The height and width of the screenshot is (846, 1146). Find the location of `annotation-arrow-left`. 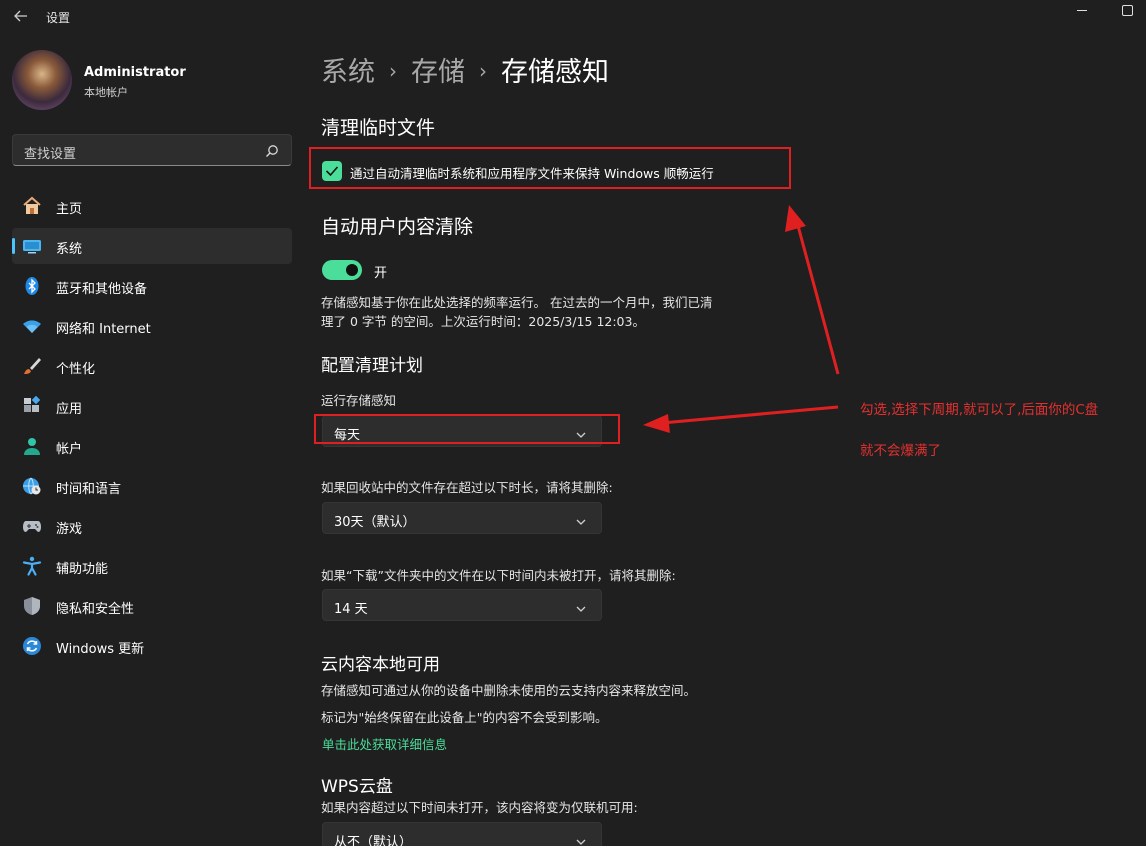

annotation-arrow-left is located at coordinates (750, 415).